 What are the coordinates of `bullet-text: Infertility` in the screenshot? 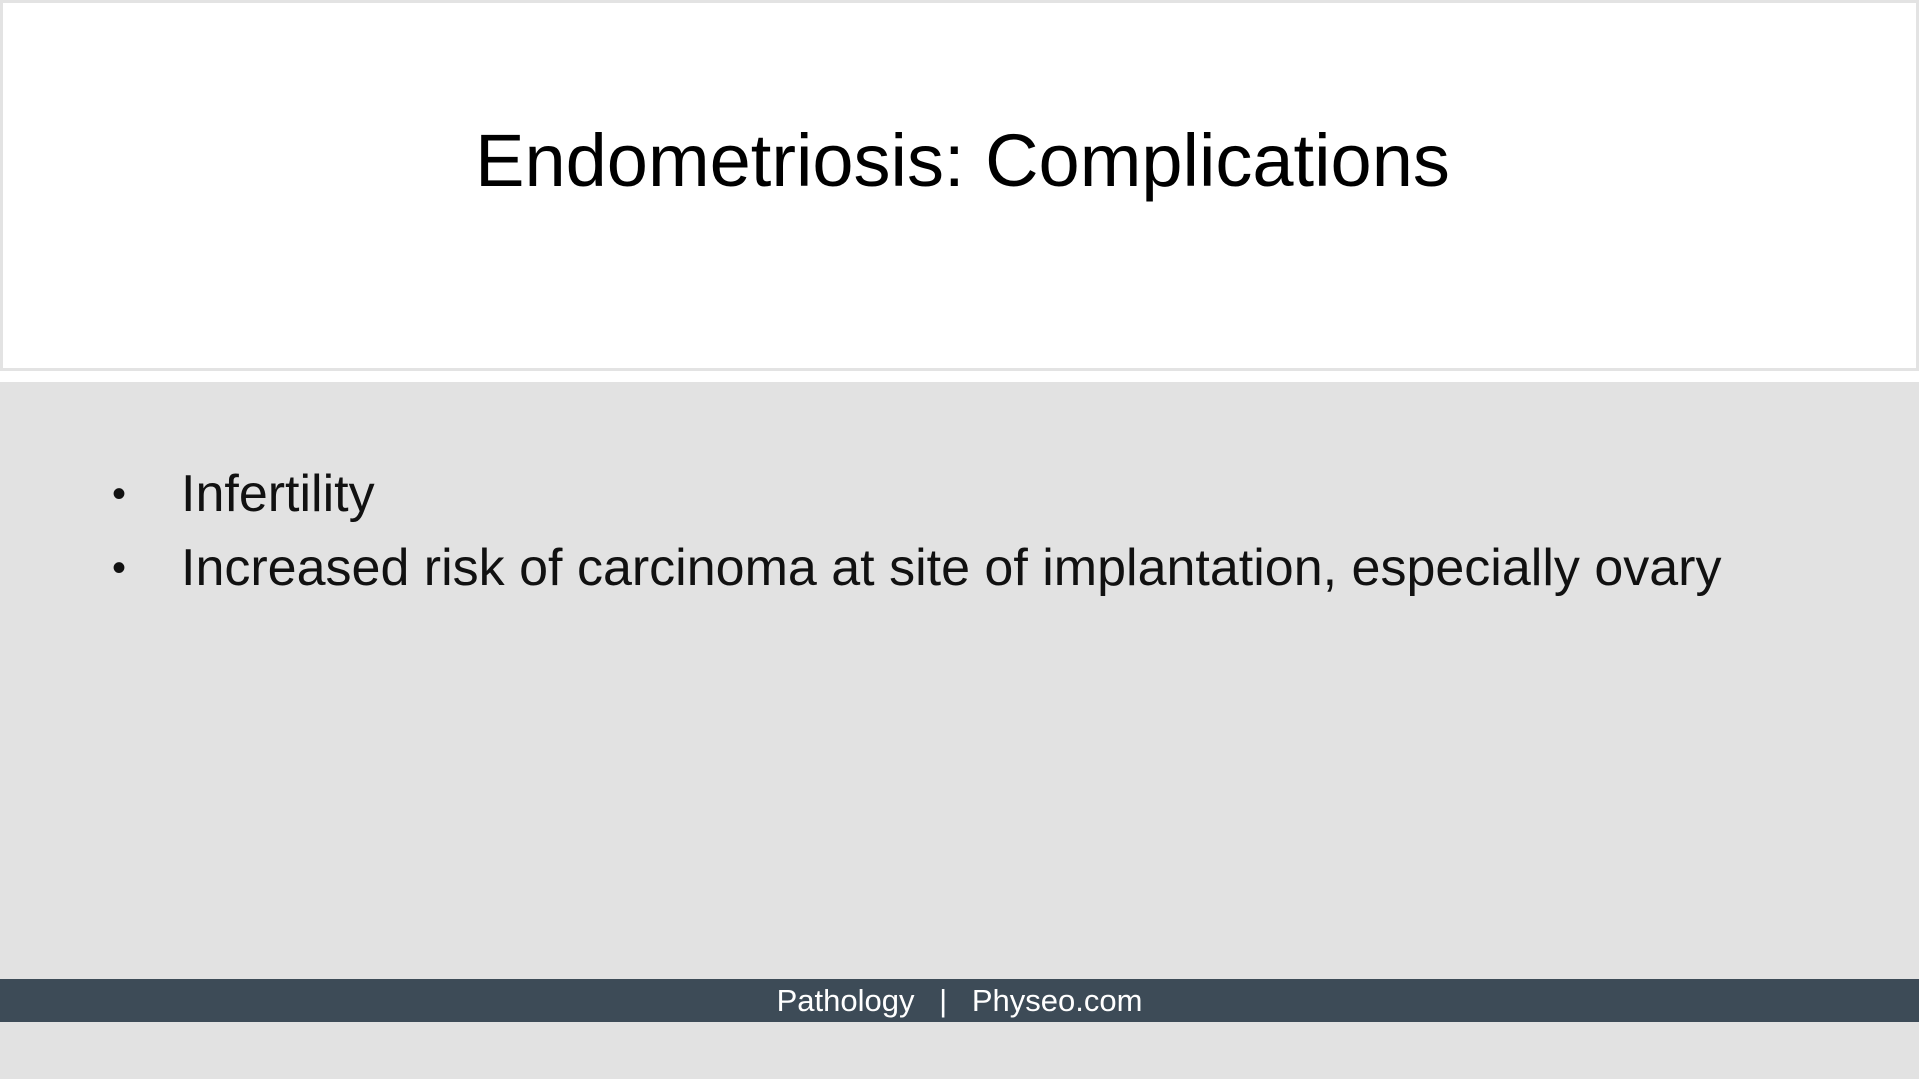 It's located at (278, 494).